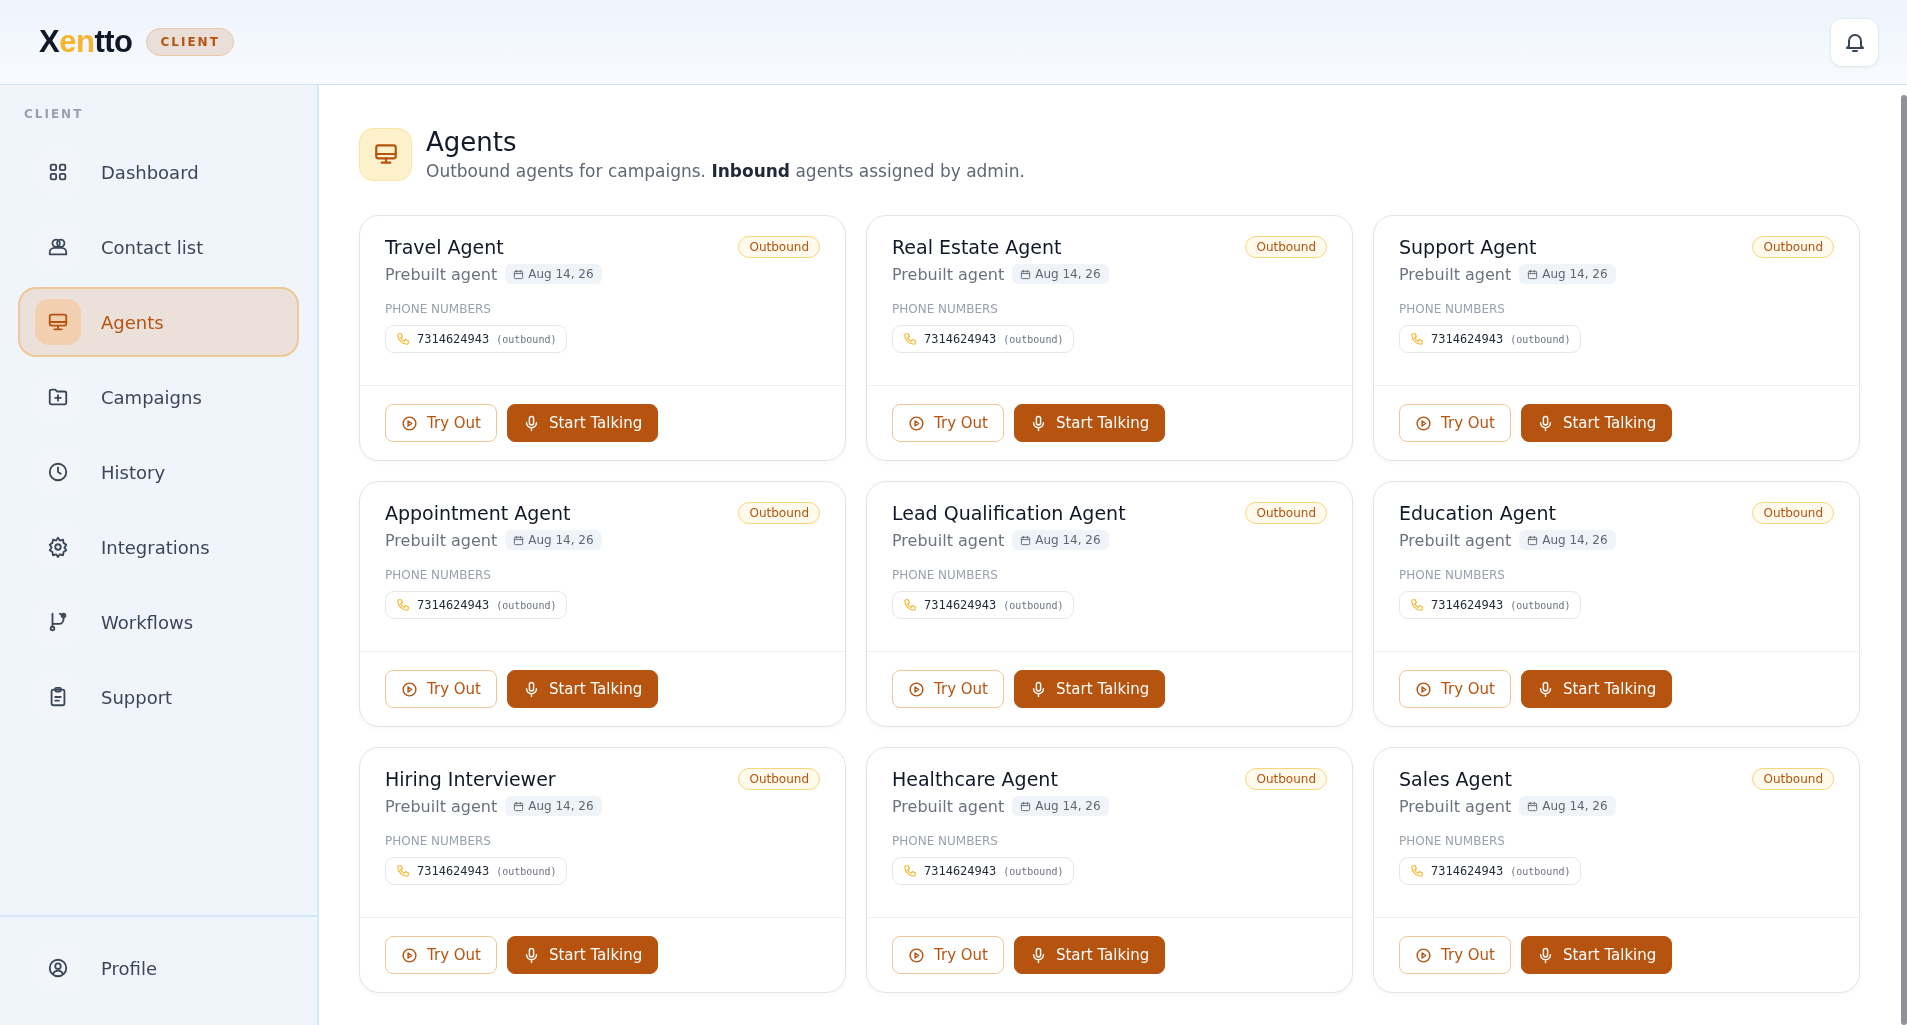 This screenshot has width=1907, height=1025. Describe the element at coordinates (158, 397) in the screenshot. I see `sidebar-item: Campaigns` at that location.